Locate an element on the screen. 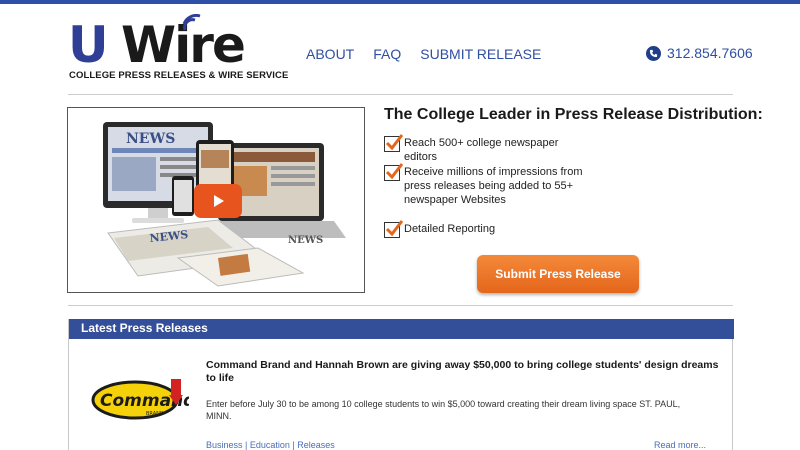 This screenshot has width=800, height=450. nav-about-link: ABOUT is located at coordinates (330, 54).